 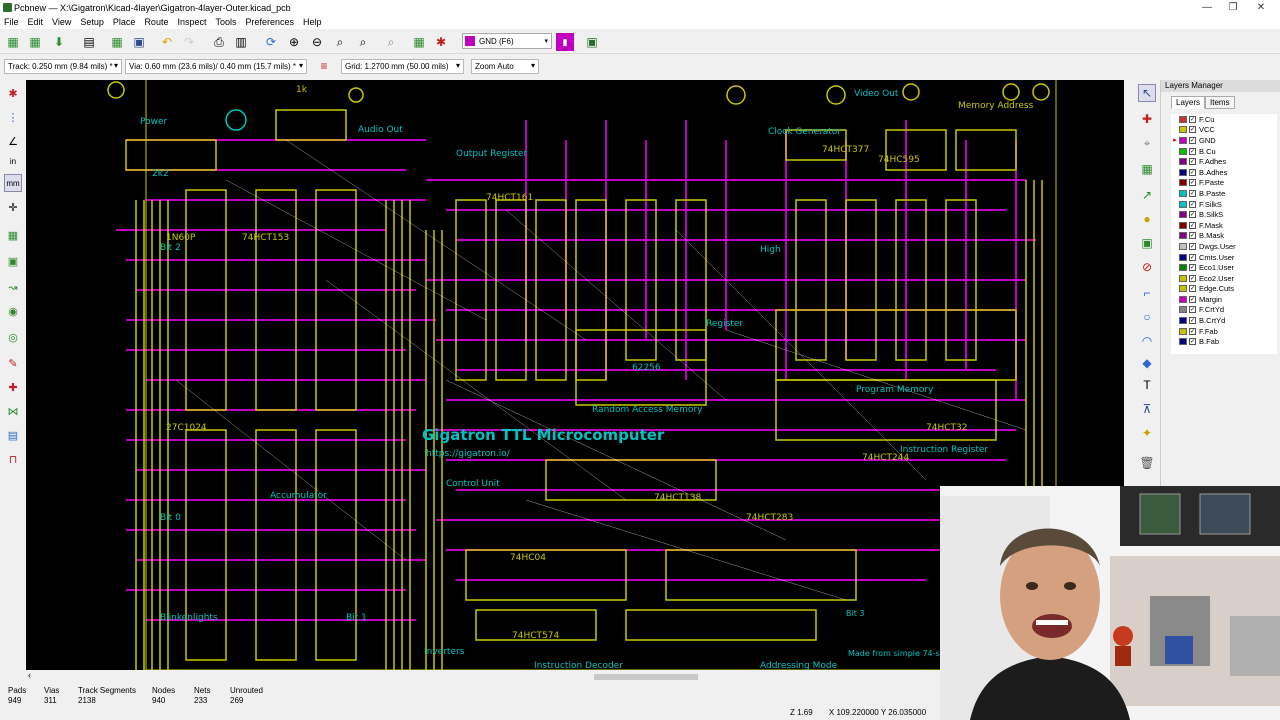 I want to click on layer-row: ✓ B.Adhes, so click(x=1224, y=172).